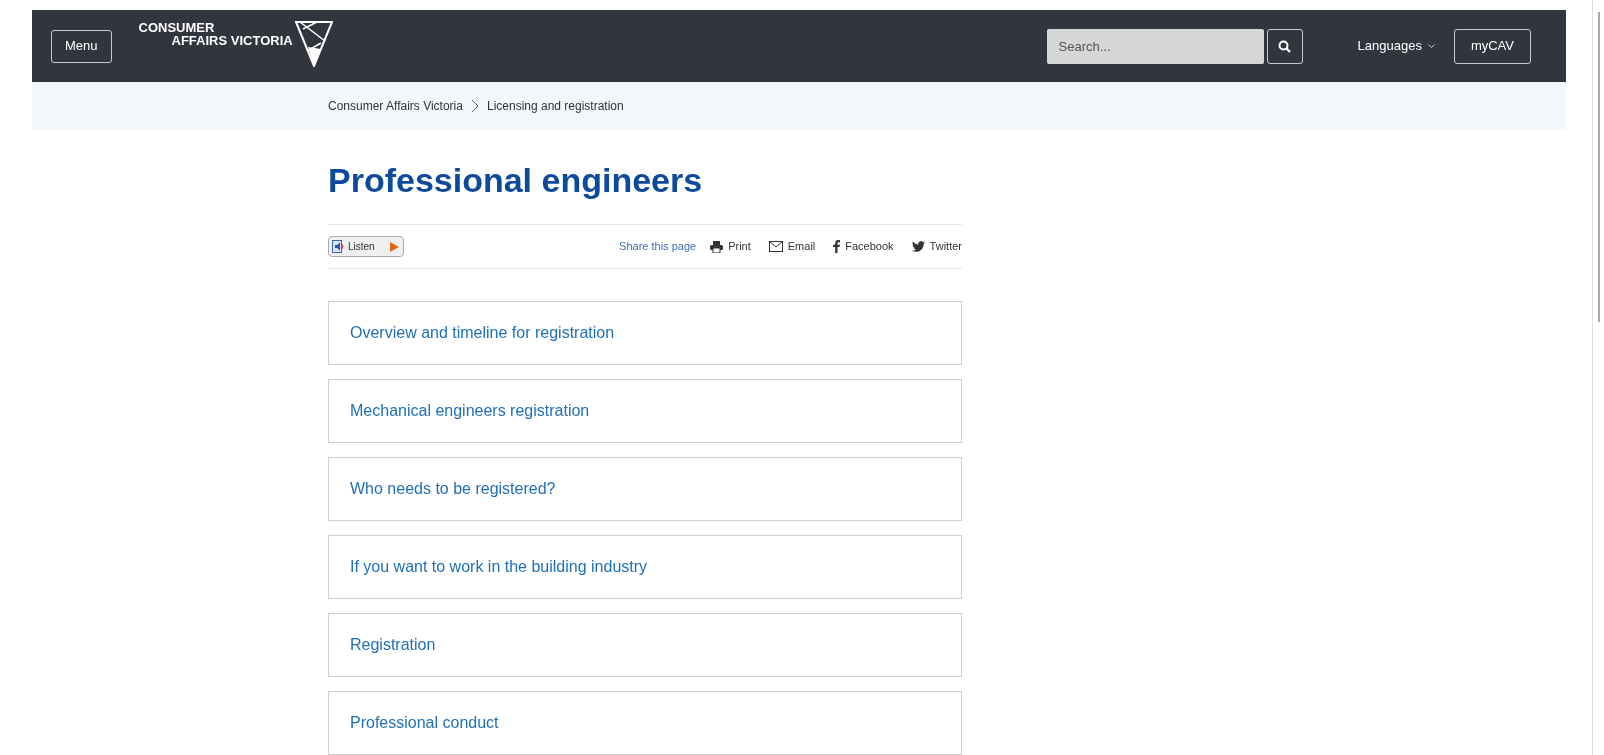  Describe the element at coordinates (395, 106) in the screenshot. I see `breadcrumb-link: Consumer Affairs Victoria` at that location.